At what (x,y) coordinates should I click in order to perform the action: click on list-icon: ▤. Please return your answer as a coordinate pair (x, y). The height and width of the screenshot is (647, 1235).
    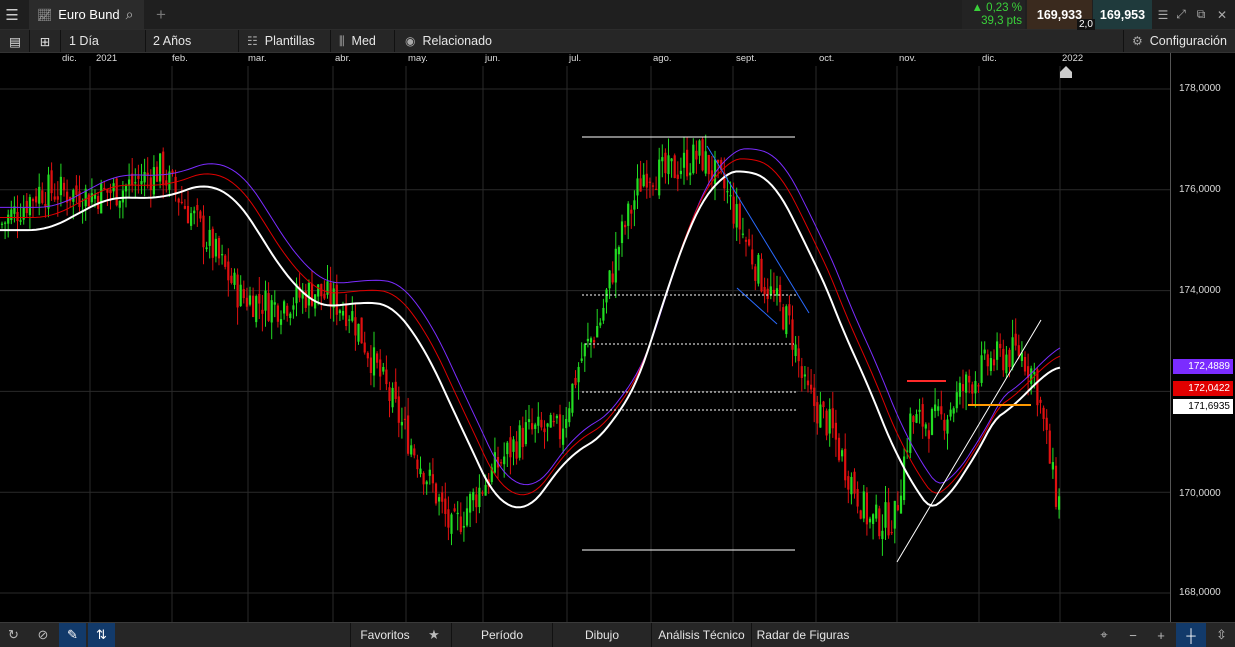
    Looking at the image, I should click on (15, 41).